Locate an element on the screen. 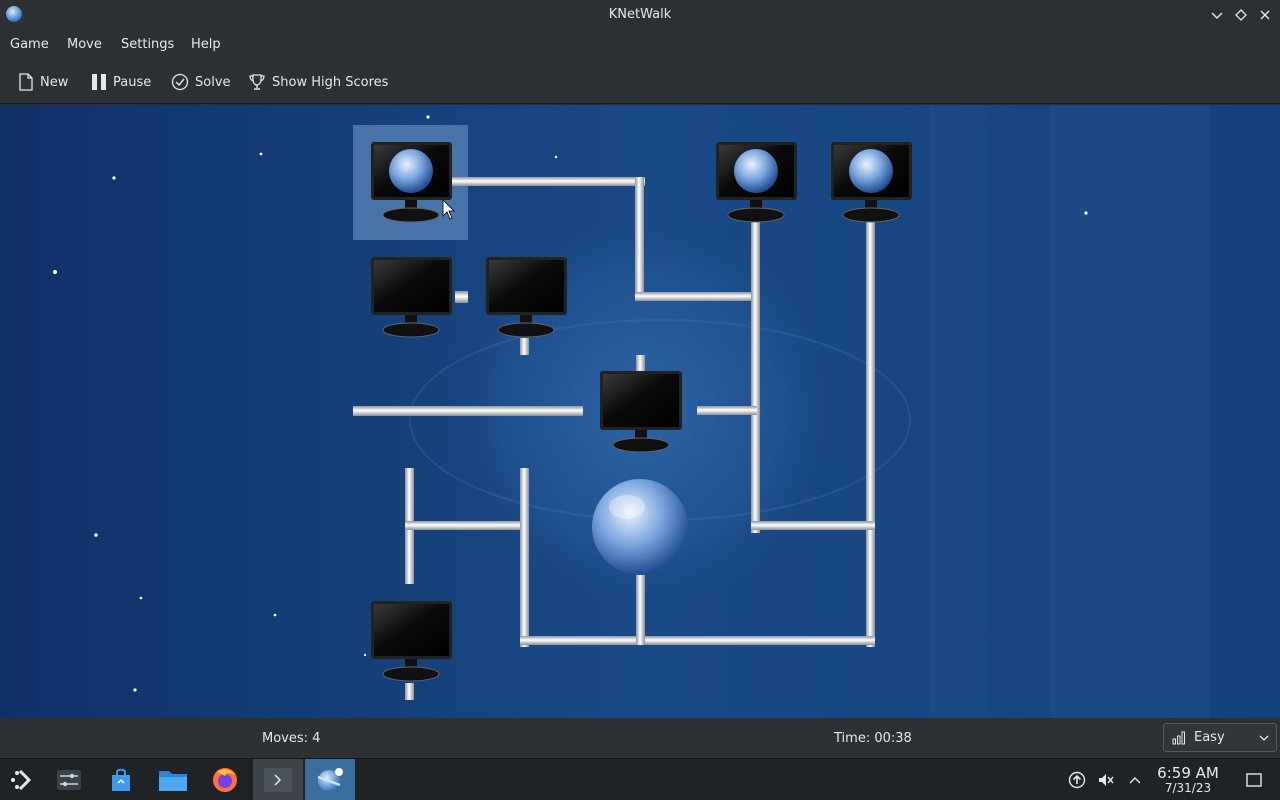 The width and height of the screenshot is (1280, 800). show-high-scores-button: Show High Scores is located at coordinates (318, 82).